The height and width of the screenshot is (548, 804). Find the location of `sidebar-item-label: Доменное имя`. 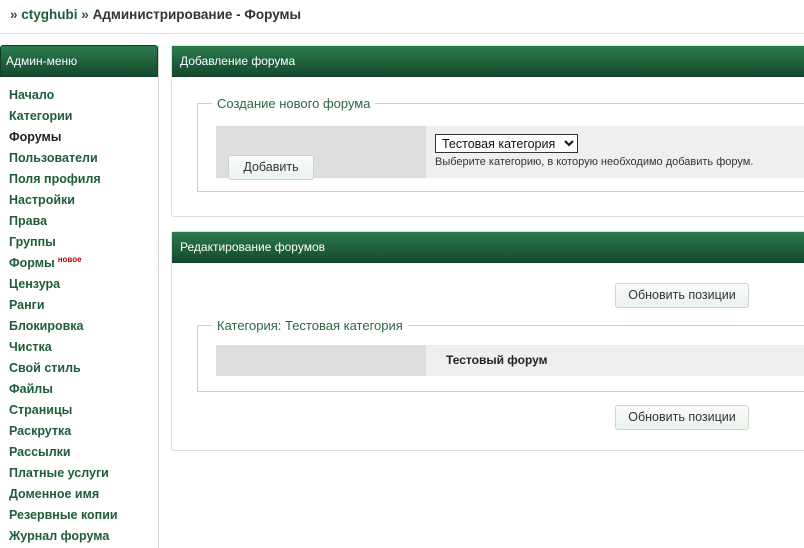

sidebar-item-label: Доменное имя is located at coordinates (54, 494).